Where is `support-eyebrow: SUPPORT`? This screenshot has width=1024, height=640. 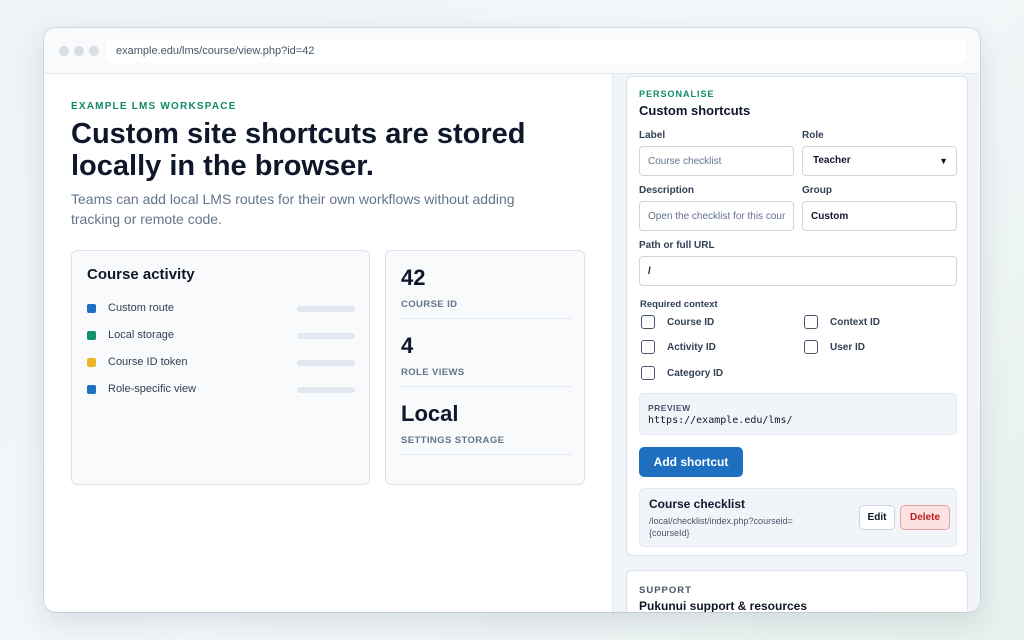 support-eyebrow: SUPPORT is located at coordinates (665, 590).